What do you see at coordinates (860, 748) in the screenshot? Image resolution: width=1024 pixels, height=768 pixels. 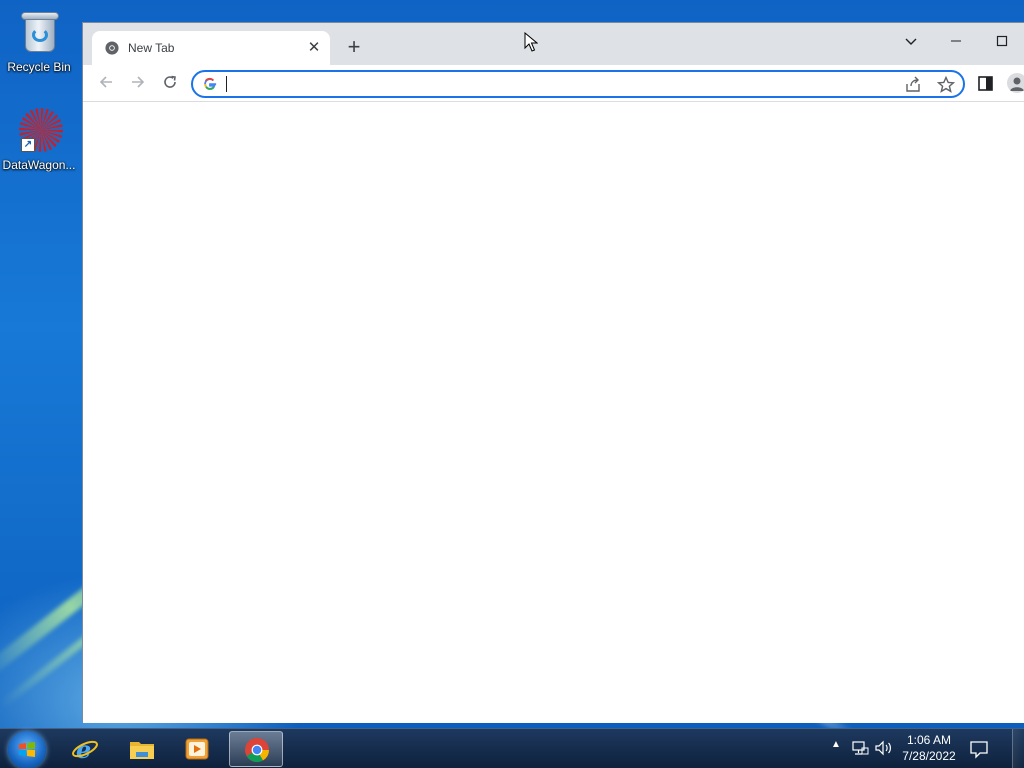 I see `network-icon` at bounding box center [860, 748].